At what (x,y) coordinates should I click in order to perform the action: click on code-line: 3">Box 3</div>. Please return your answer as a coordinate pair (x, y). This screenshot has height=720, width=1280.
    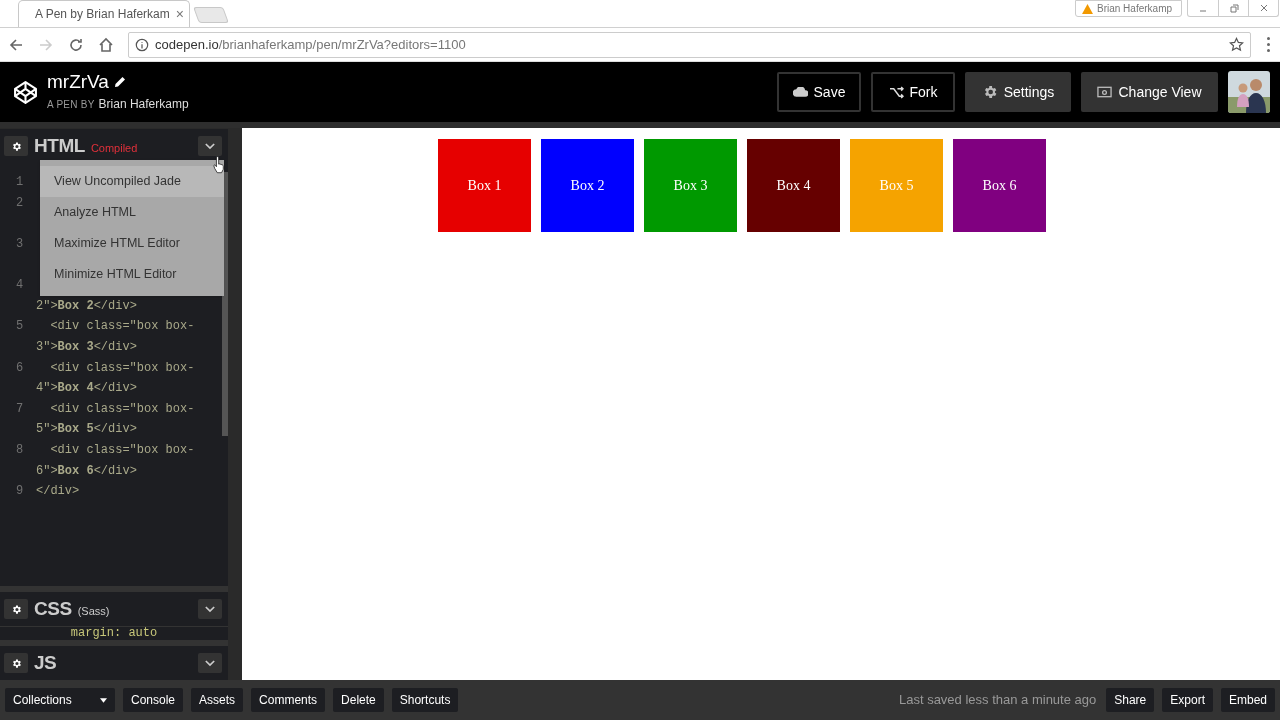
    Looking at the image, I should click on (86, 348).